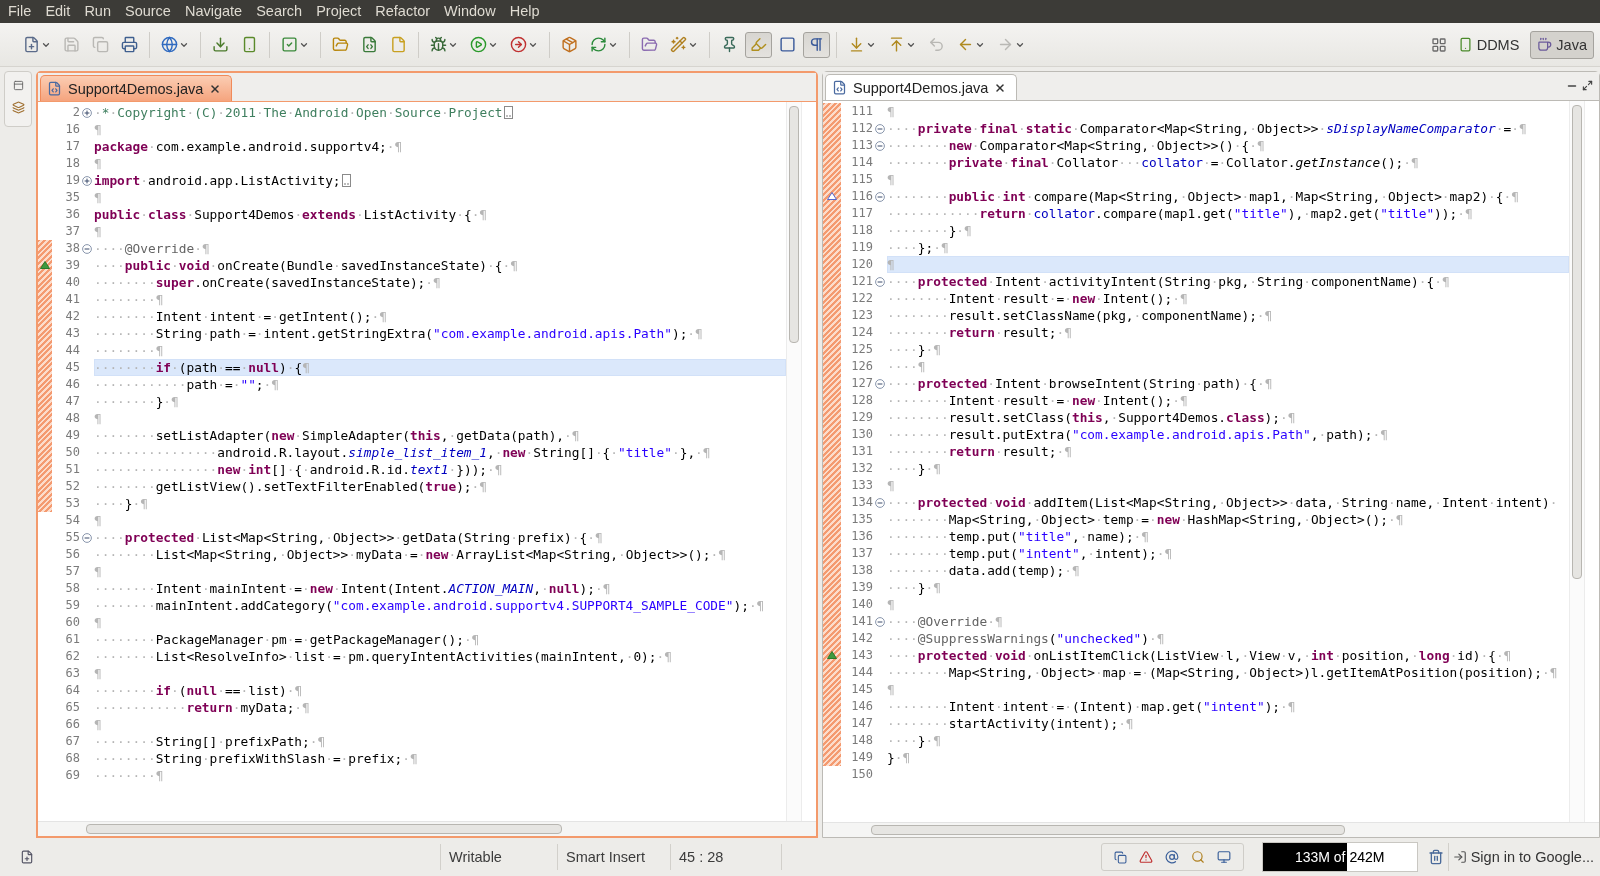 The width and height of the screenshot is (1600, 876). What do you see at coordinates (72, 554) in the screenshot?
I see `line-number: 56` at bounding box center [72, 554].